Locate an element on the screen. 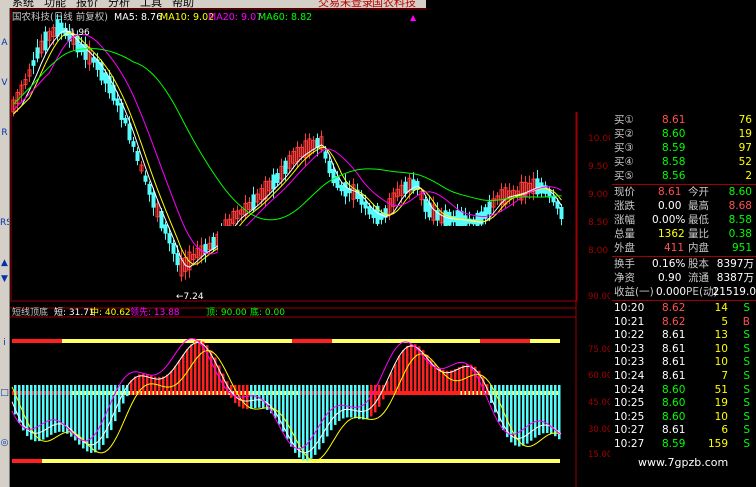 Image resolution: width=756 pixels, height=487 pixels. indicator-bottom-label: 底: 0.00 is located at coordinates (267, 312).